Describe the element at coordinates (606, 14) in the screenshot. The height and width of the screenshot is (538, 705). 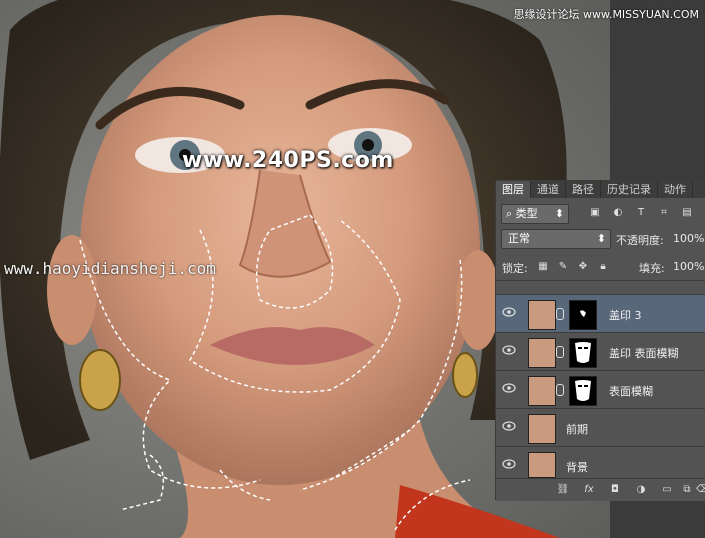
I see `watermark-top: 思缘设计论坛 www.MISSYUAN.COM` at that location.